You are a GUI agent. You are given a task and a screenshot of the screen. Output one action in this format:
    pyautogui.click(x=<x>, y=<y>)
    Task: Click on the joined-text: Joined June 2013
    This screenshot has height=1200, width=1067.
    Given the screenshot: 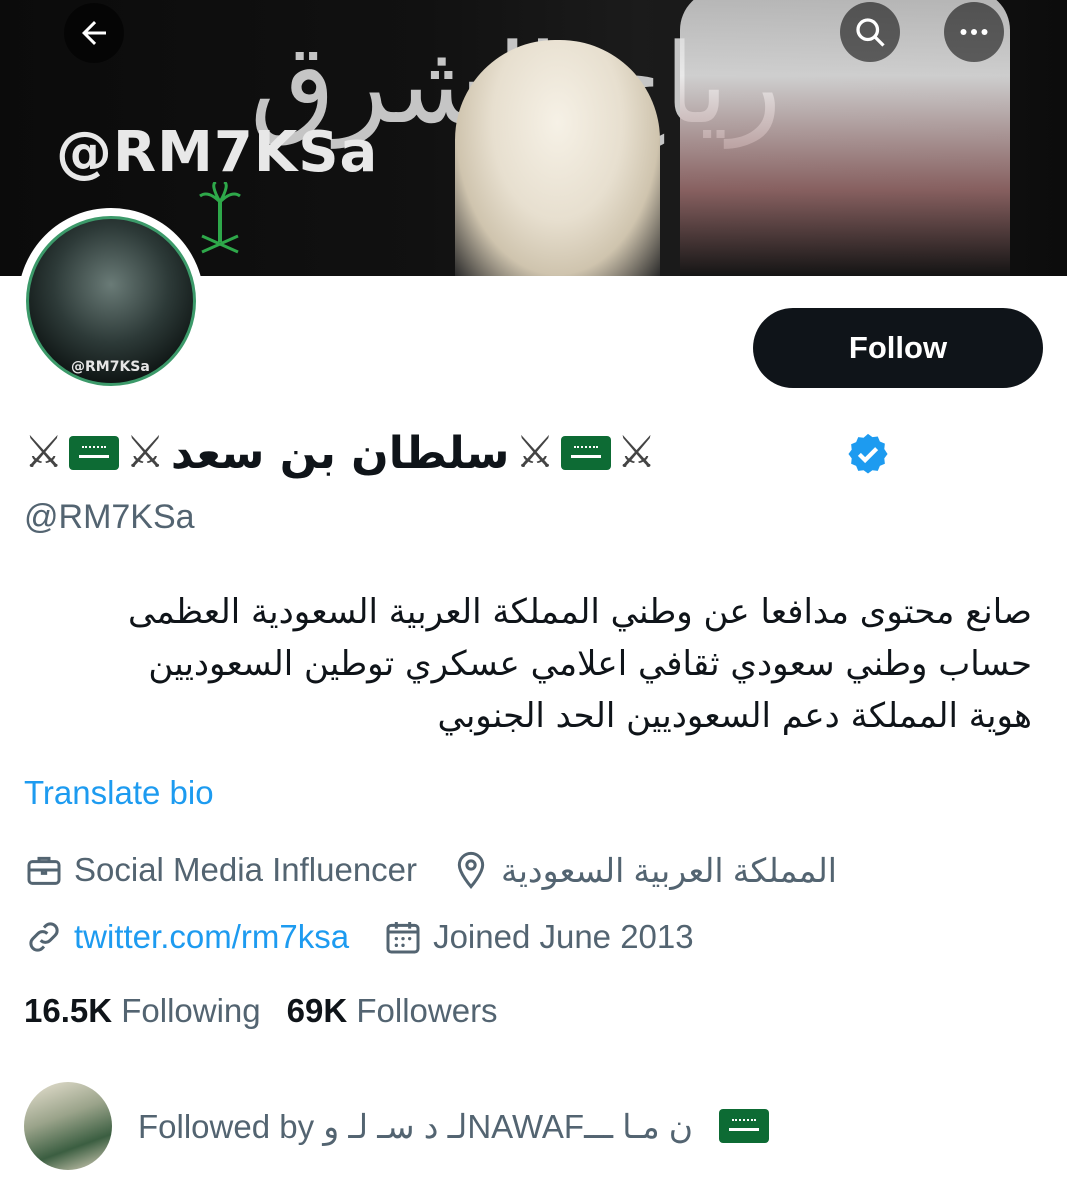 What is the action you would take?
    pyautogui.click(x=563, y=936)
    